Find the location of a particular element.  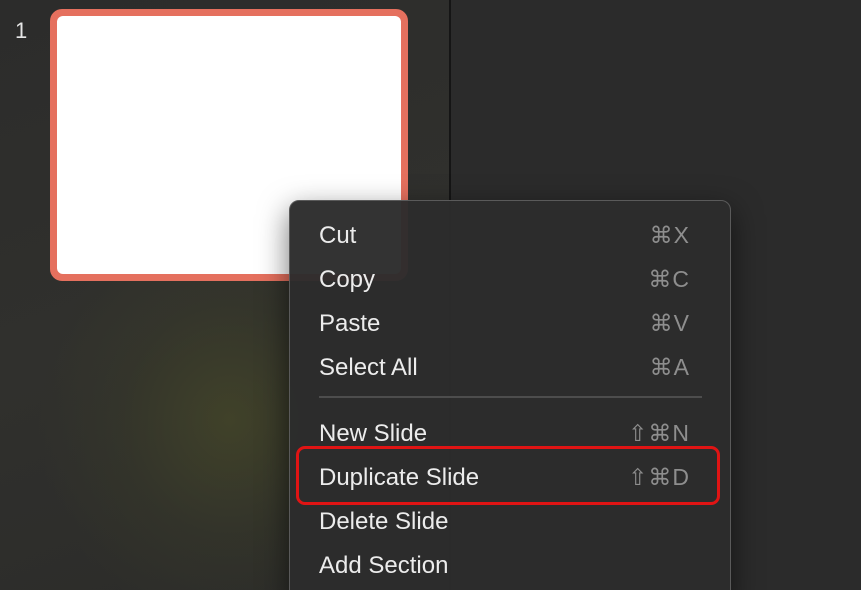

menu-item-shortcut: ⌘V is located at coordinates (669, 323).